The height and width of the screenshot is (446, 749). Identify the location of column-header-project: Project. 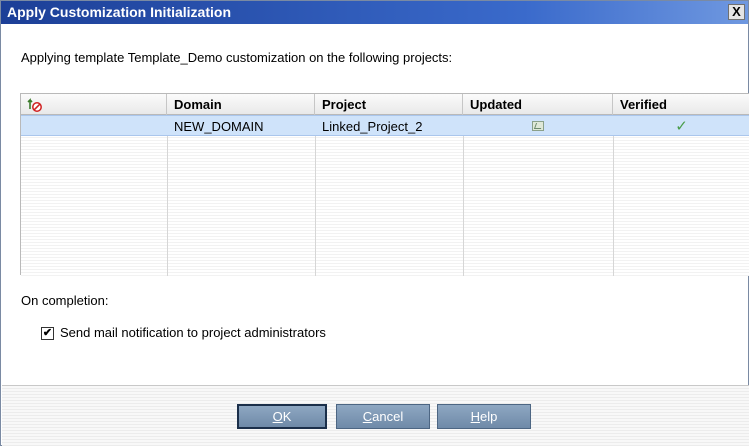
(389, 104).